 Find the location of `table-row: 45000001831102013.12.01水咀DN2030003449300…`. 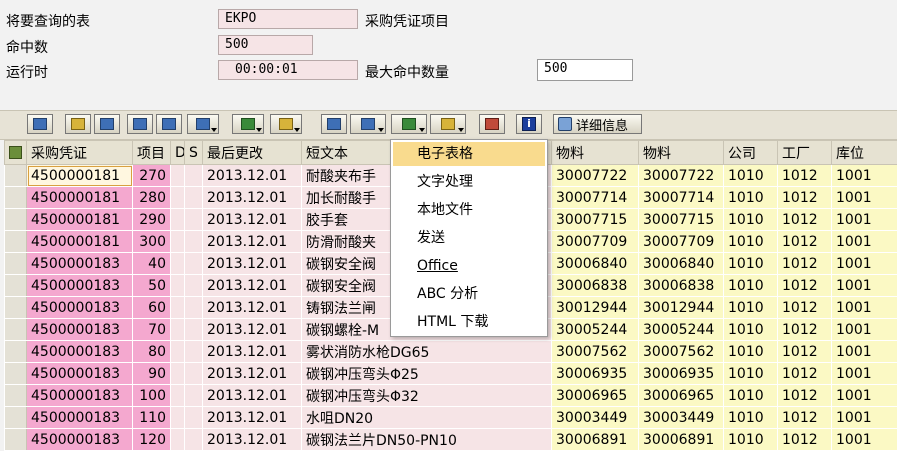

table-row: 45000001831102013.12.01水咀DN2030003449300… is located at coordinates (451, 418).